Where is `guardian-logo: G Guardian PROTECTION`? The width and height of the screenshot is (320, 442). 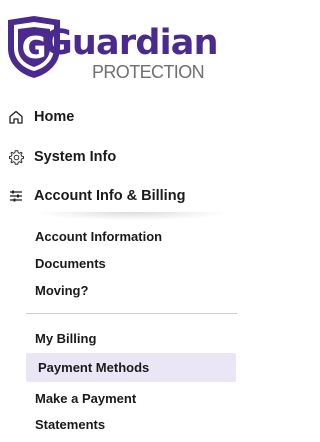
guardian-logo: G Guardian PROTECTION is located at coordinates (111, 49).